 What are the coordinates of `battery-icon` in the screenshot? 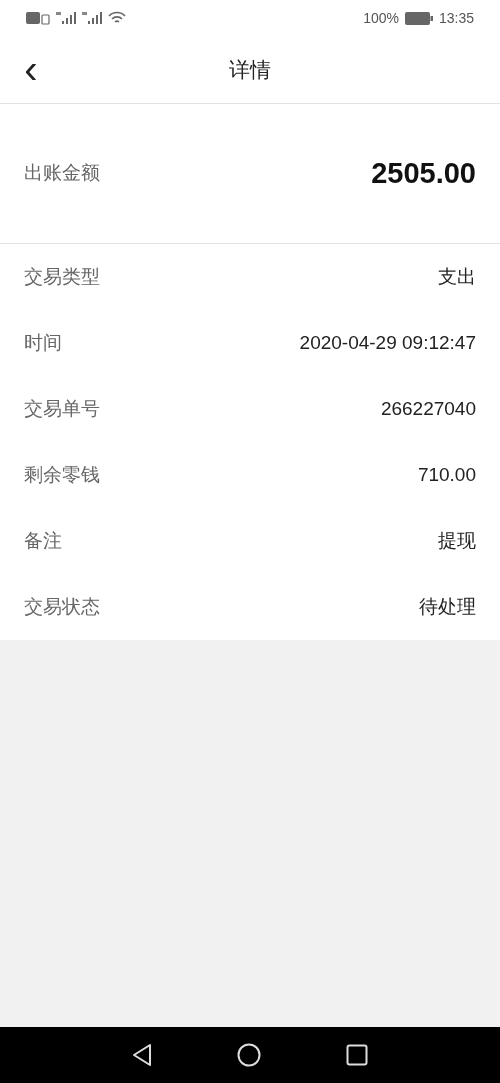 It's located at (418, 18).